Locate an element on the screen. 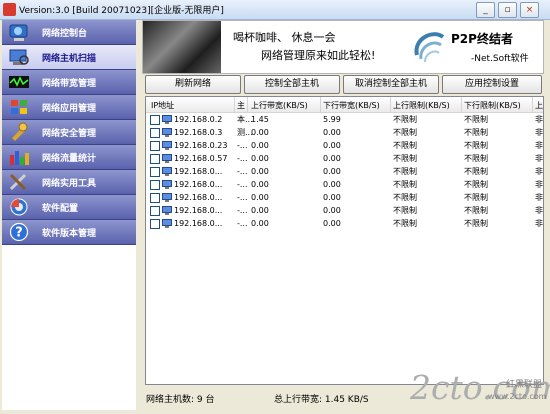  watermark-side-text: 红黑联盟 is located at coordinates (524, 385).